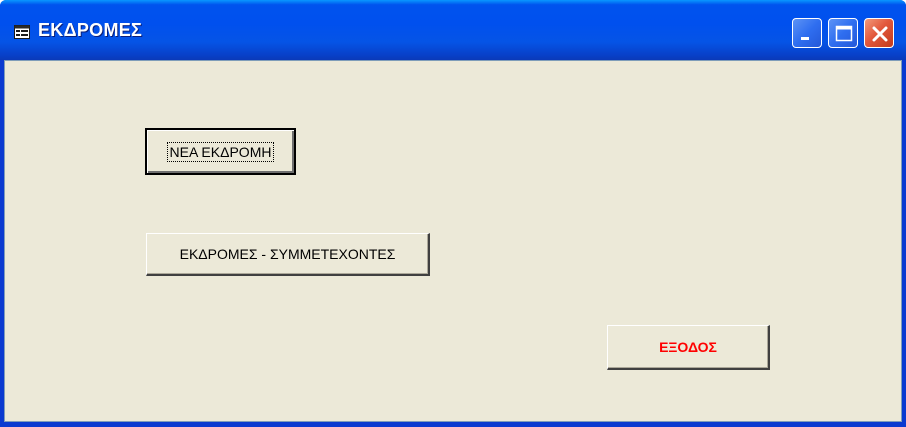  I want to click on close-button, so click(879, 33).